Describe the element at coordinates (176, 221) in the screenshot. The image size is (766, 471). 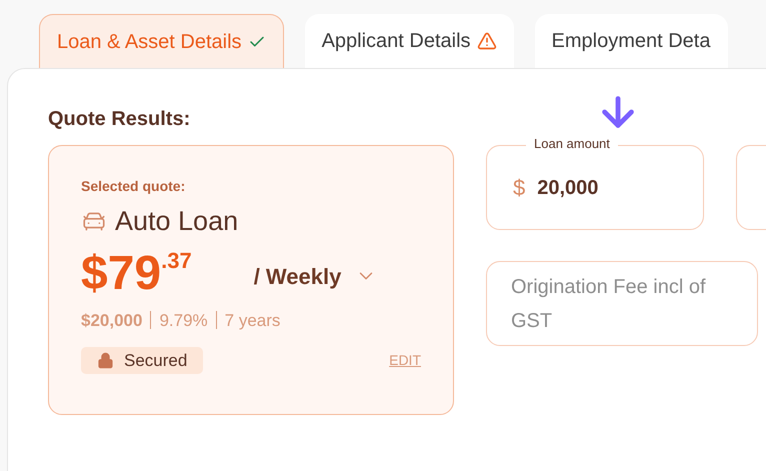
I see `product-name: Auto Loan` at that location.